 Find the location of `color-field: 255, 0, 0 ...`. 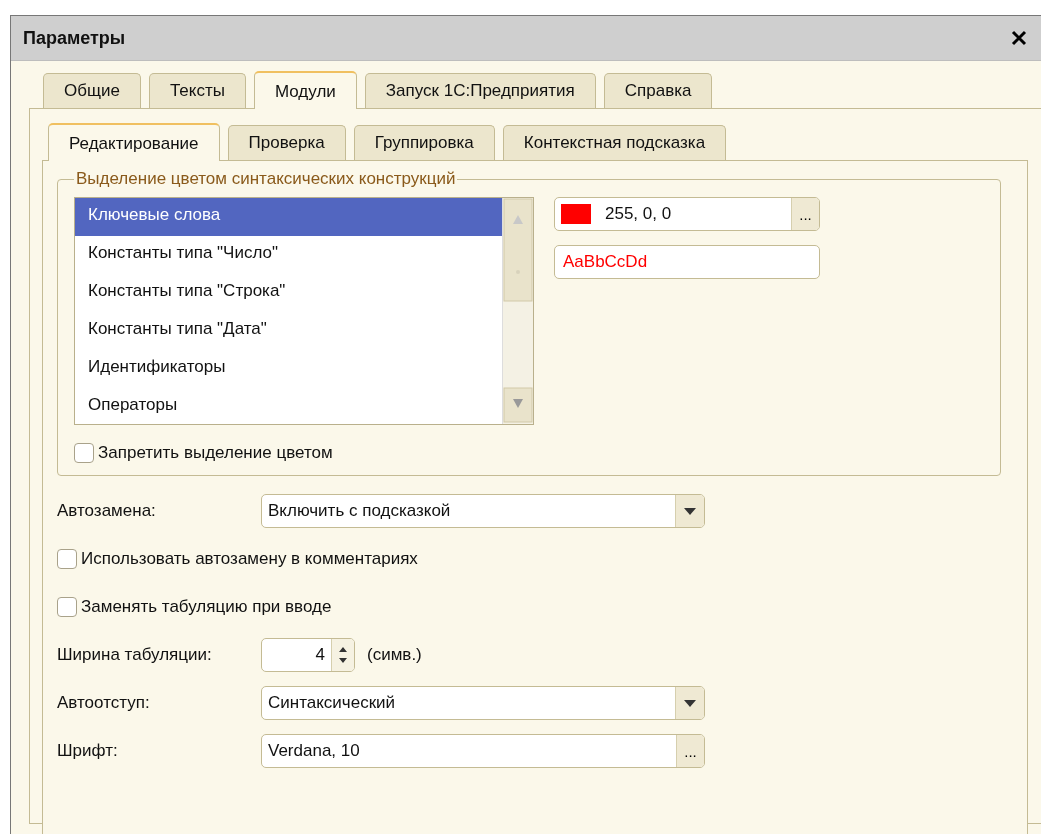

color-field: 255, 0, 0 ... is located at coordinates (687, 214).